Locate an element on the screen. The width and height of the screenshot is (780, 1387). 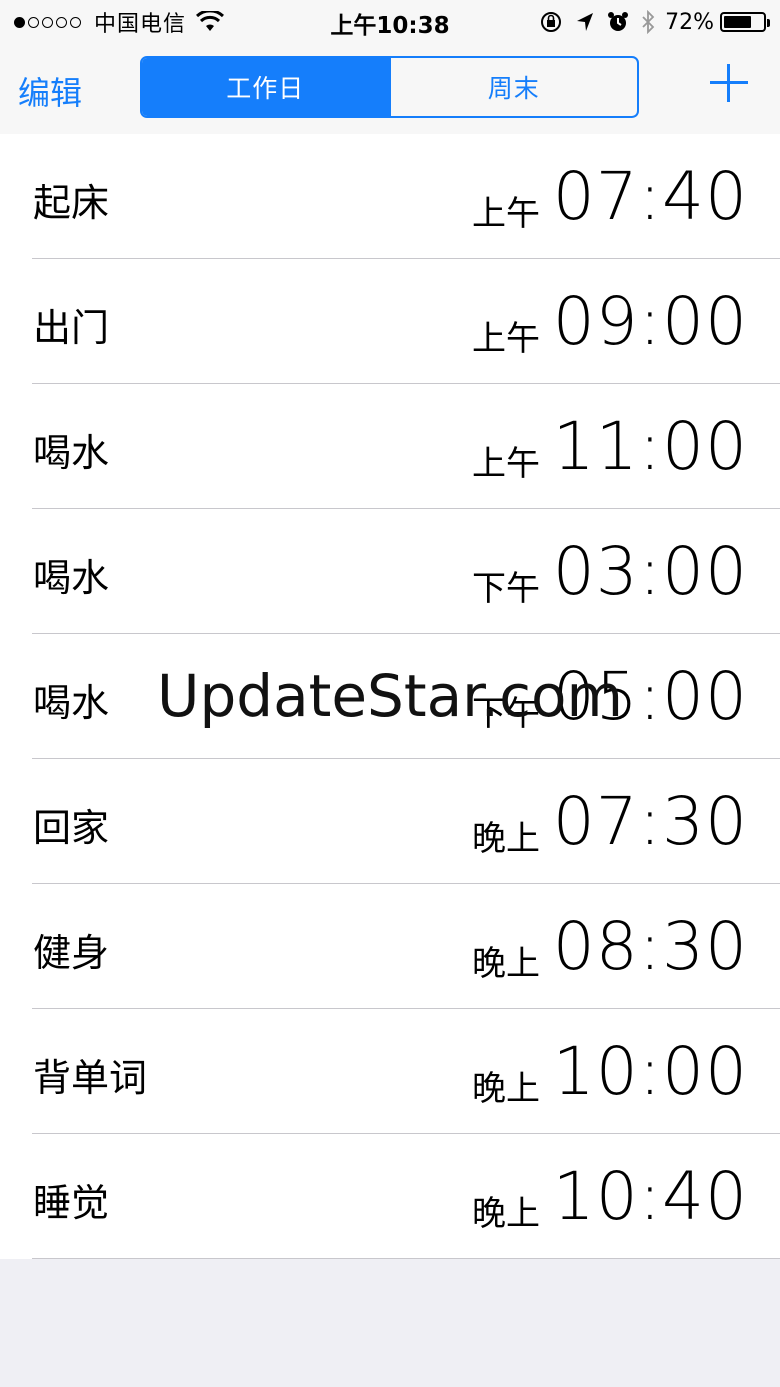
segment-weekday: 工作日 is located at coordinates (265, 87).